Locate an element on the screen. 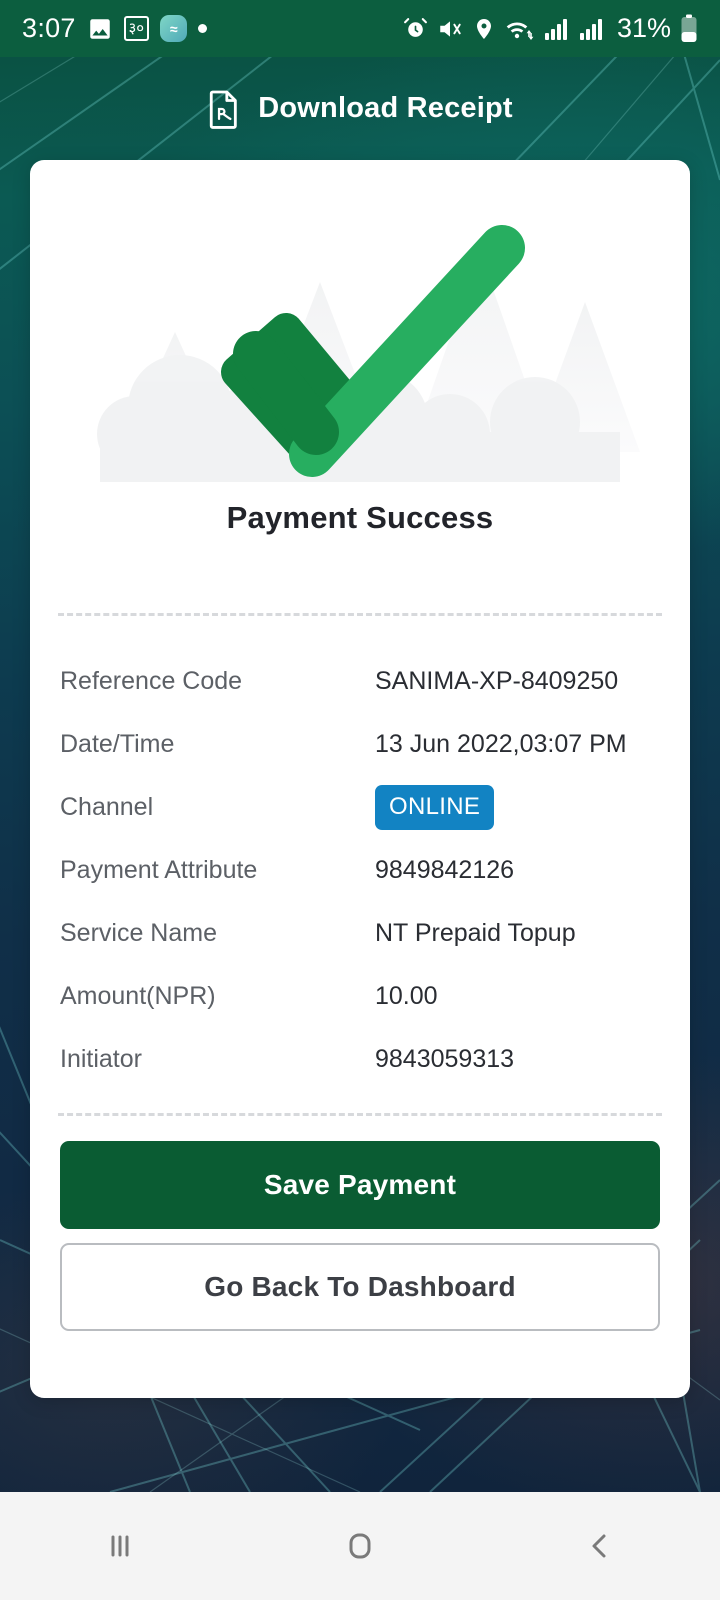 This screenshot has height=1600, width=720. status-bar-left: 3:07 ३० ≈ is located at coordinates (114, 28).